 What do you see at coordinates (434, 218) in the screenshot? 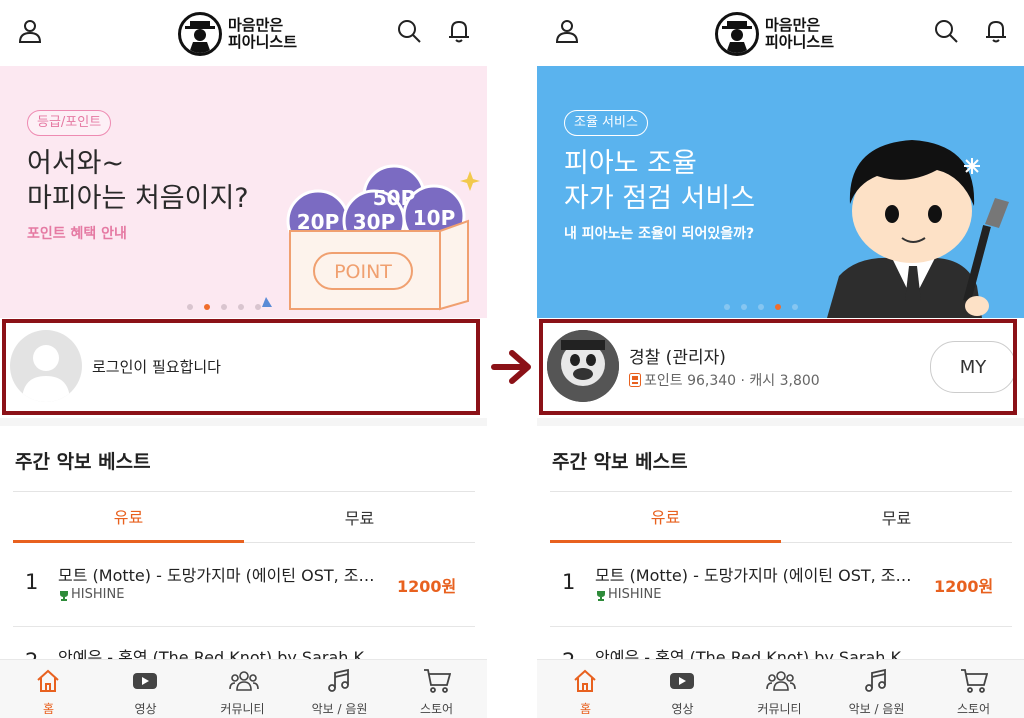
I see `coin-10p: 10P` at bounding box center [434, 218].